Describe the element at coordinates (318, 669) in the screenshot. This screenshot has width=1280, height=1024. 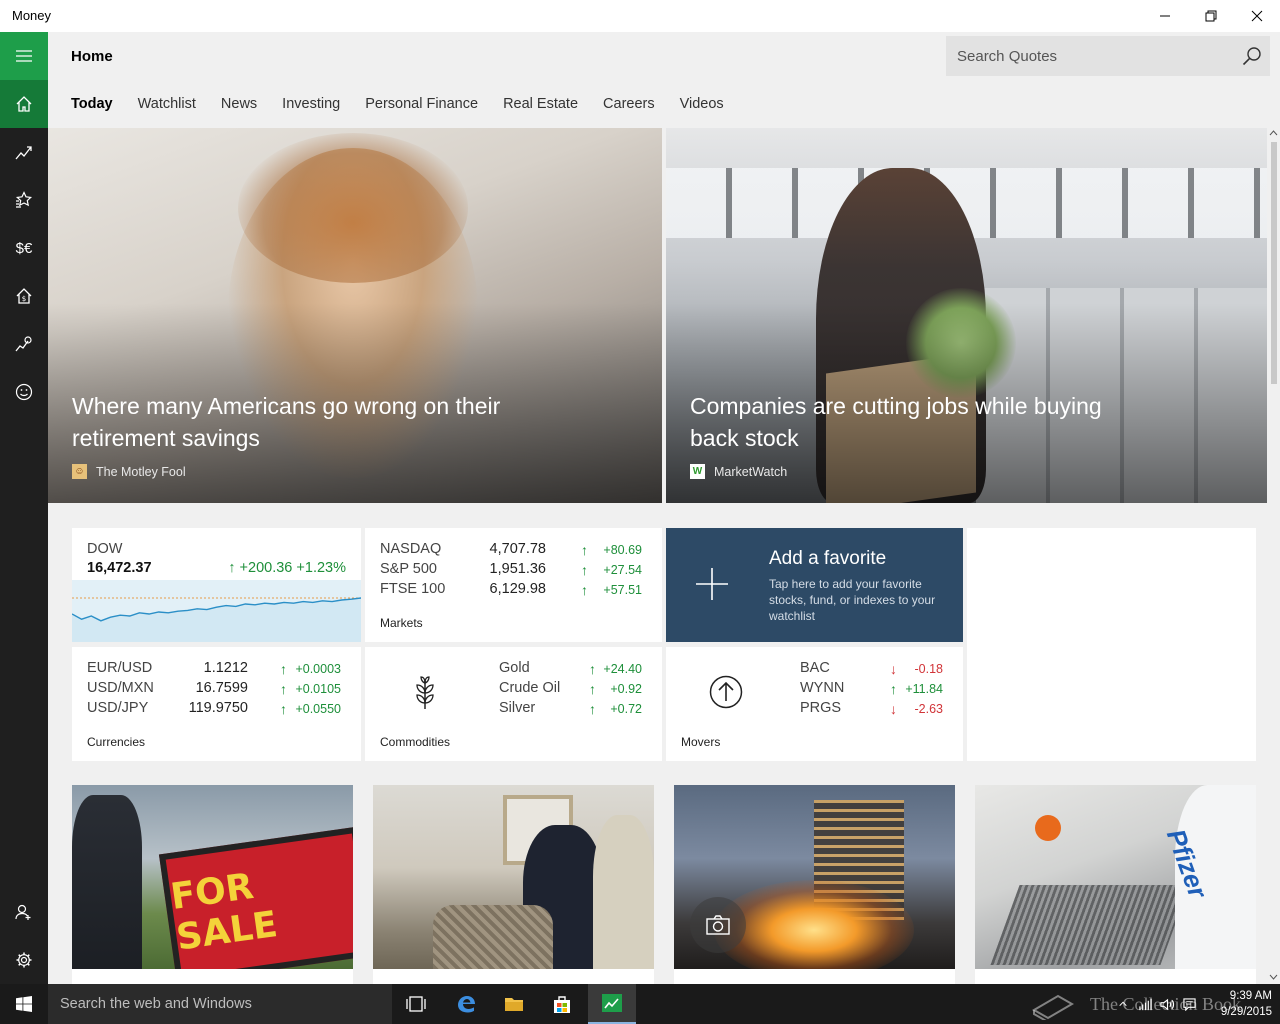
I see `quote-change: +0.0003` at that location.